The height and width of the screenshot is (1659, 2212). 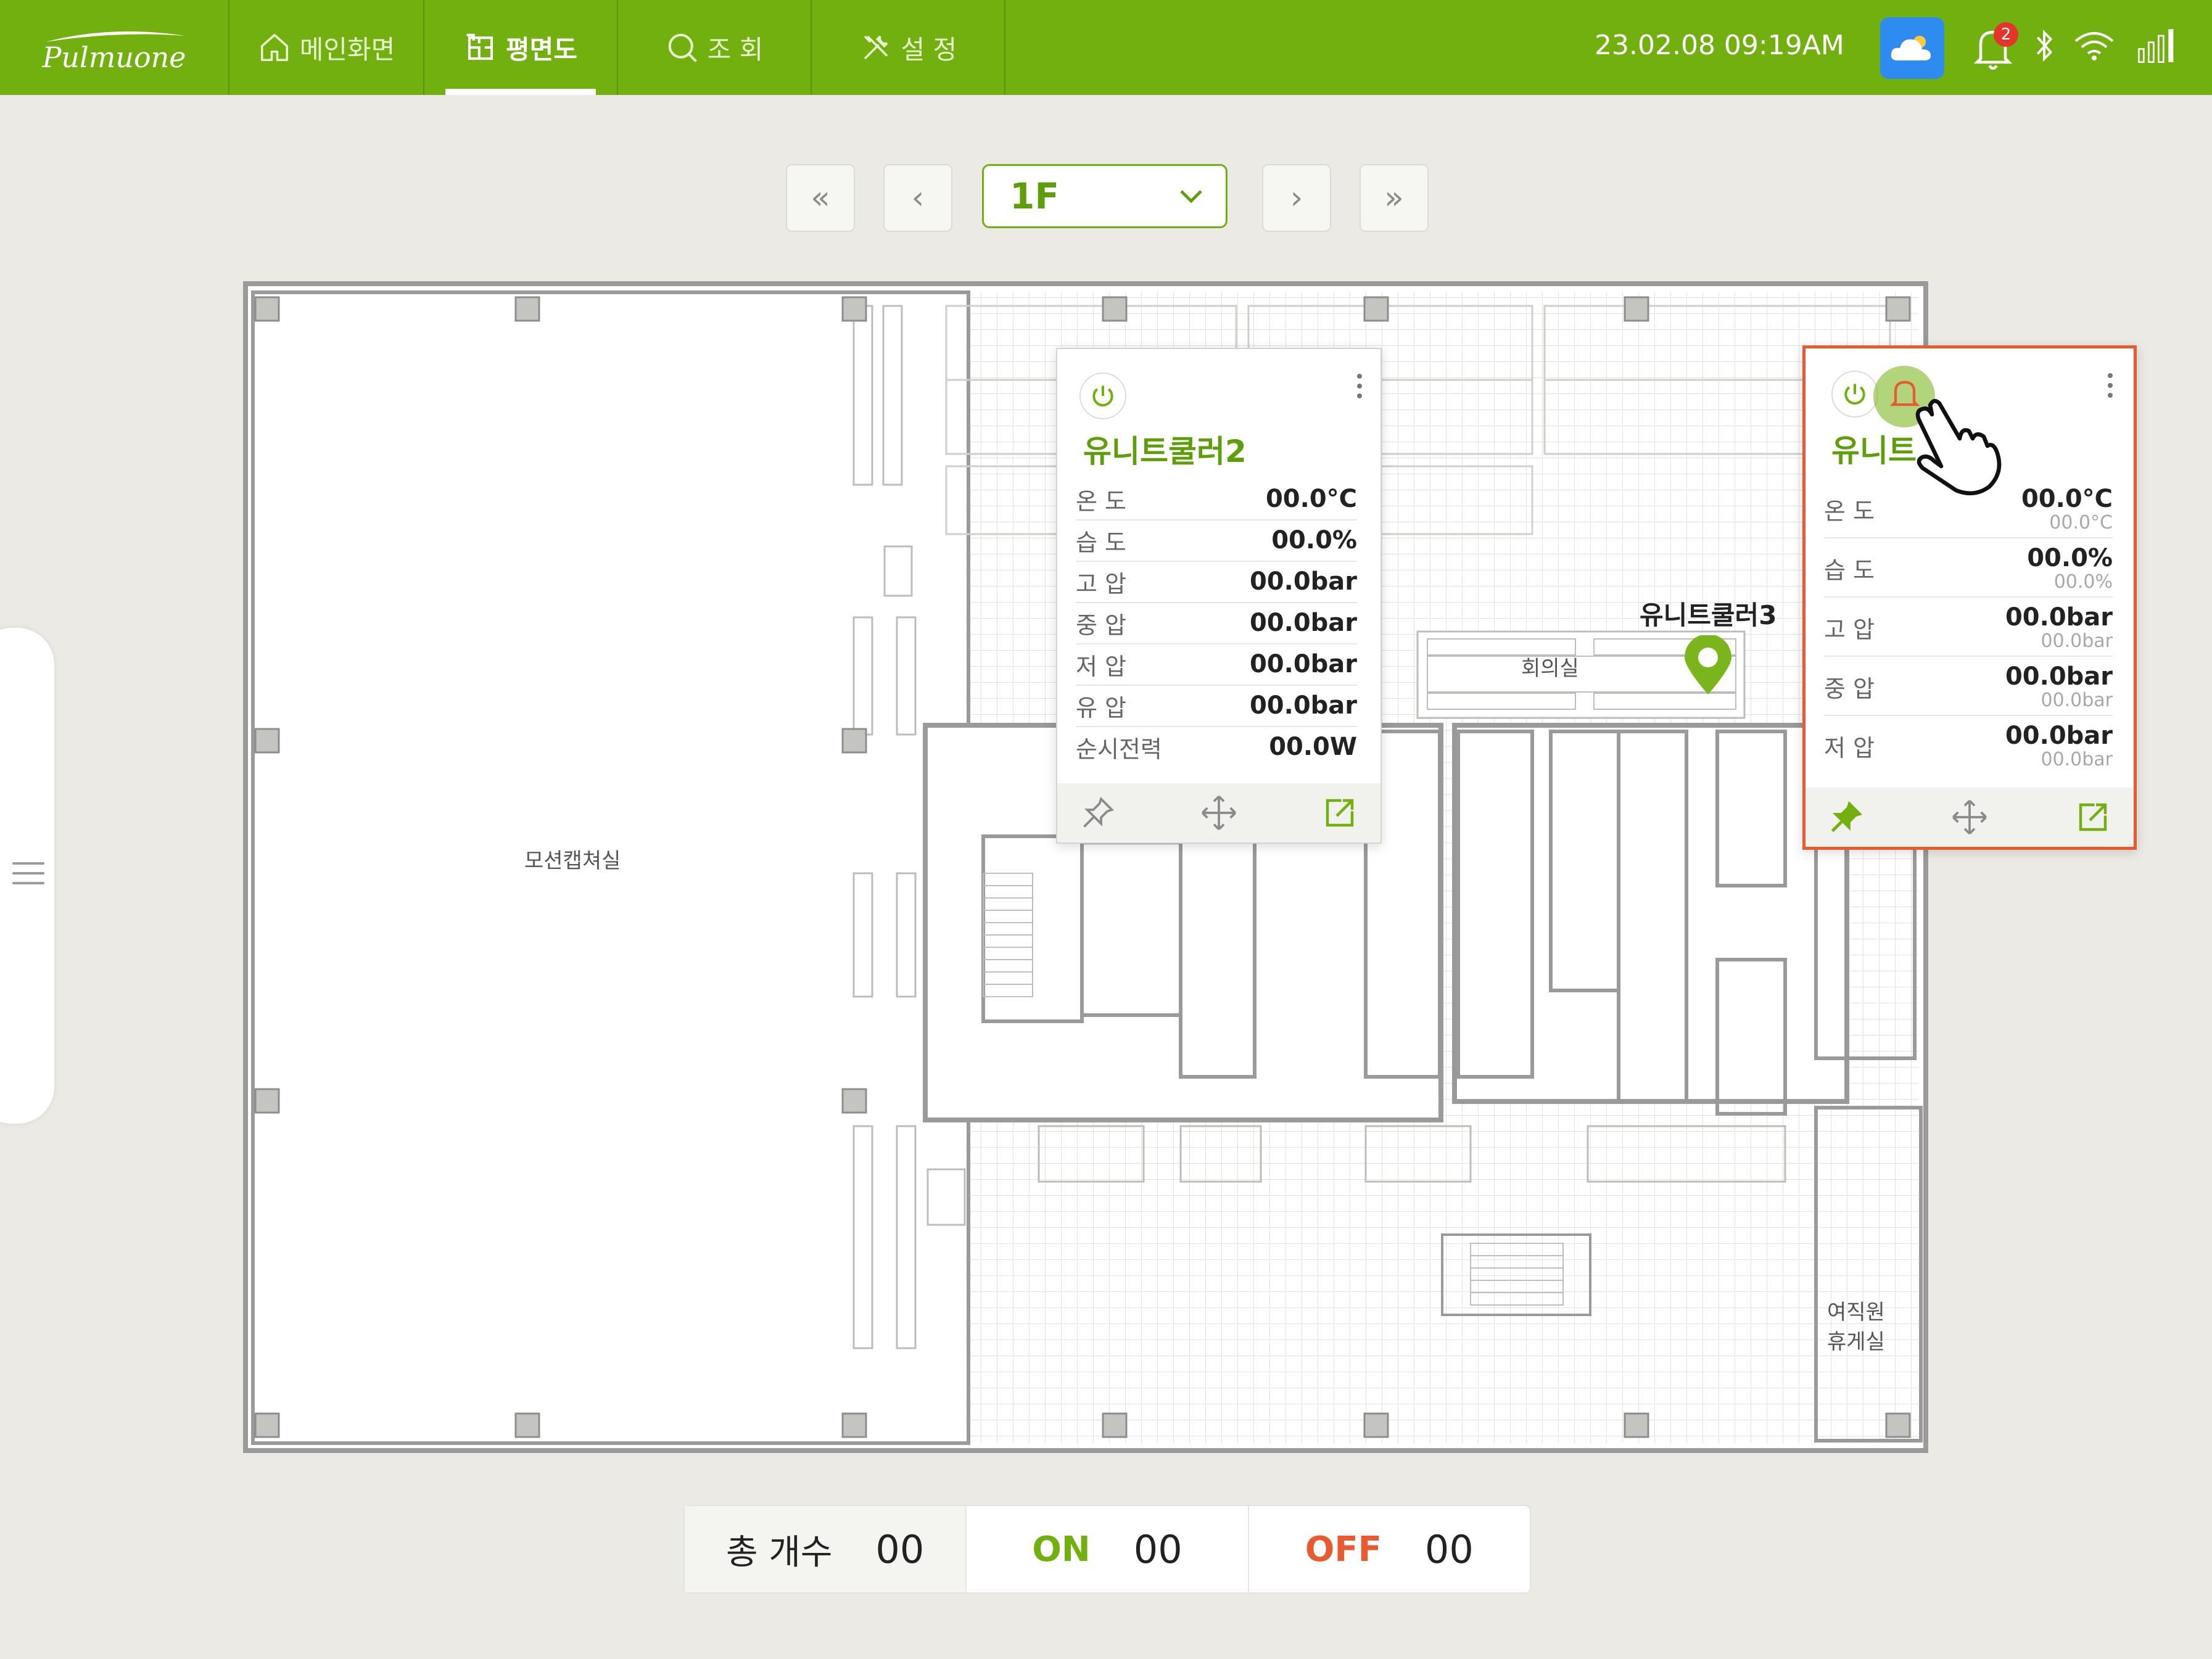 I want to click on logo-swoosh, so click(x=115, y=36).